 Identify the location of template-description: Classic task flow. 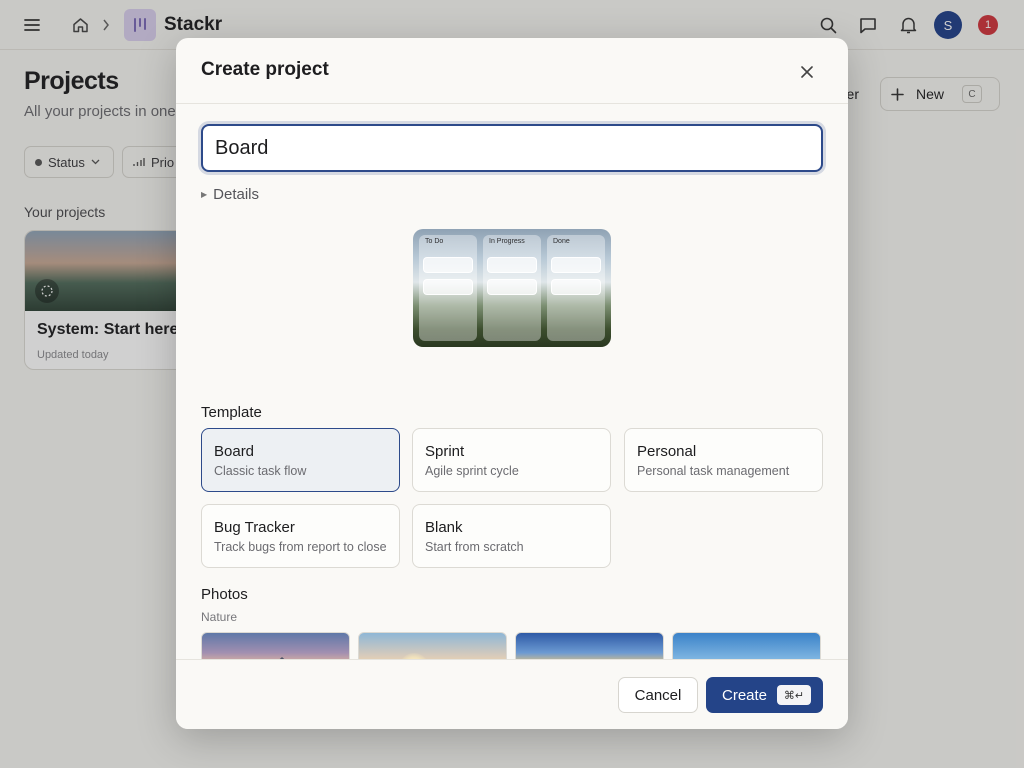
(260, 471).